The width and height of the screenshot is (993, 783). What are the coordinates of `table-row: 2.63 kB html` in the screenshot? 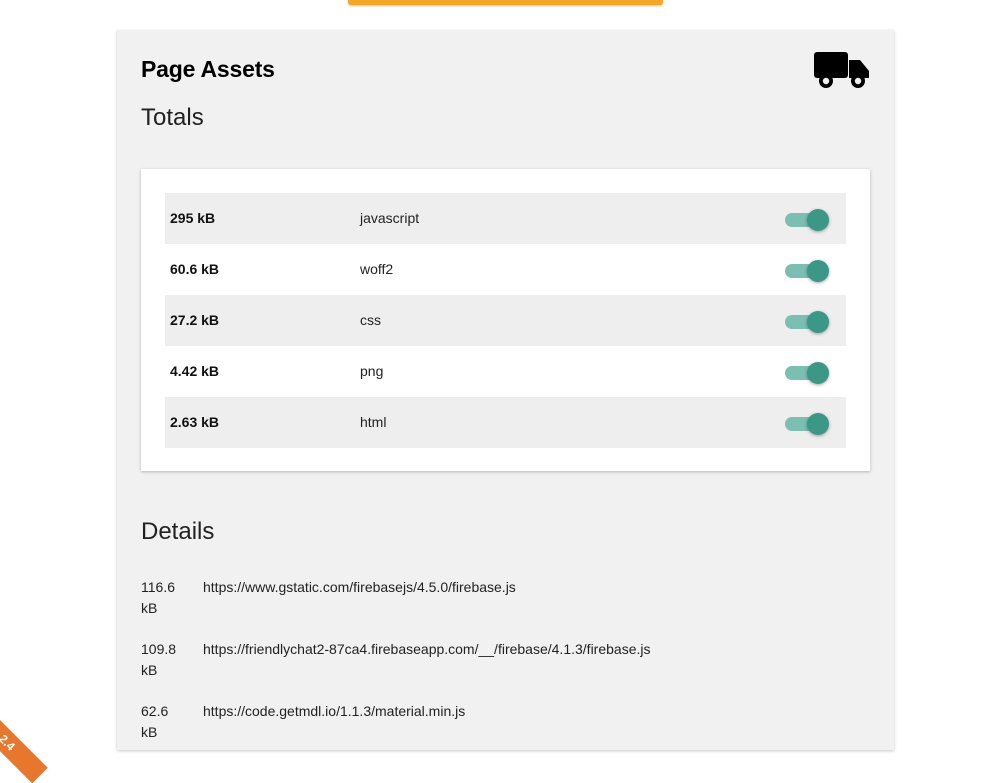 It's located at (505, 422).